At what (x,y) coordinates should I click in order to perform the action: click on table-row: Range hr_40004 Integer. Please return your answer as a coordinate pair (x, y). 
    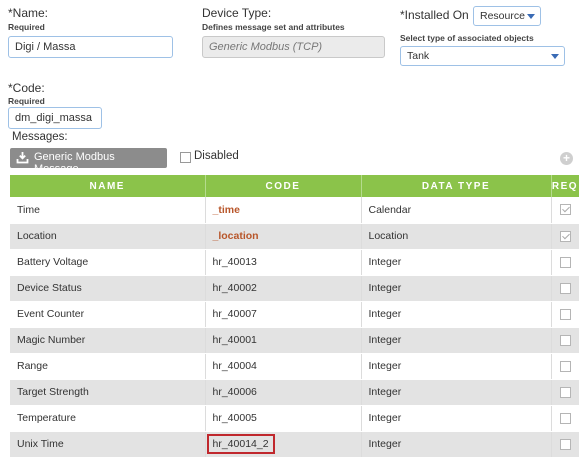
    Looking at the image, I should click on (294, 366).